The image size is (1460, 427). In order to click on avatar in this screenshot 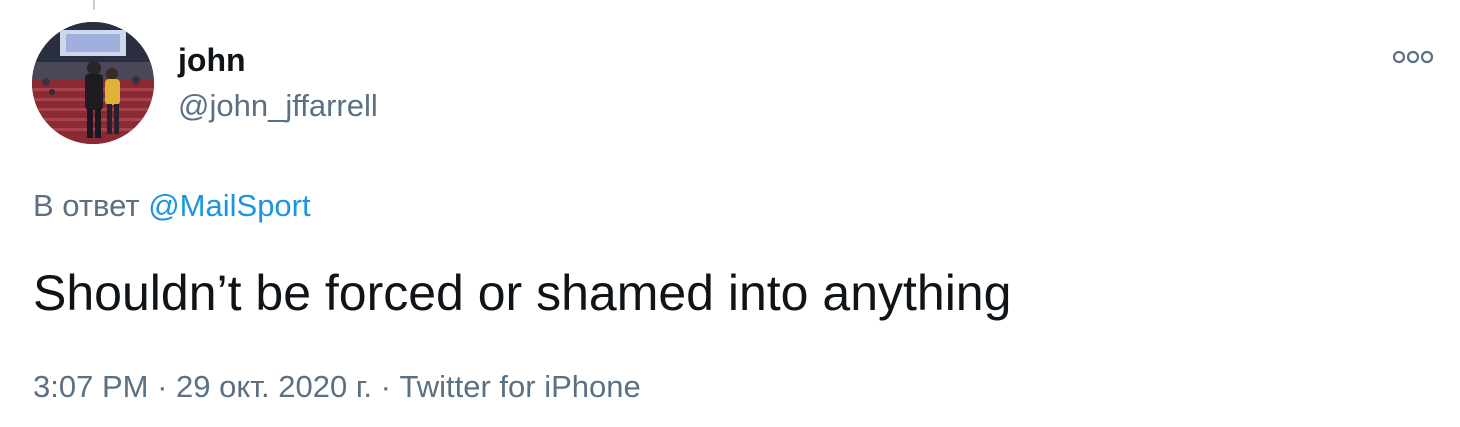, I will do `click(93, 83)`.